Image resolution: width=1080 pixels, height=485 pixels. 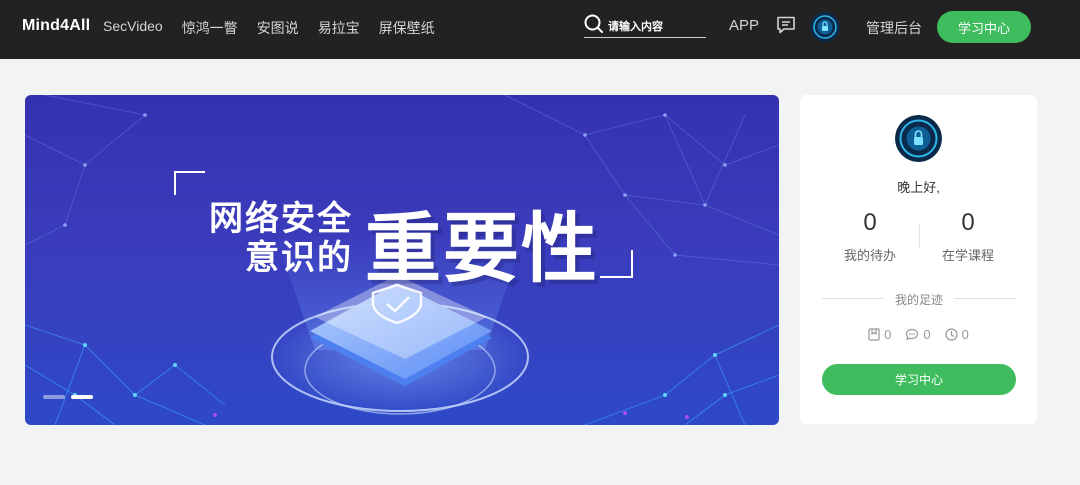 I want to click on history-count: 0, so click(x=965, y=334).